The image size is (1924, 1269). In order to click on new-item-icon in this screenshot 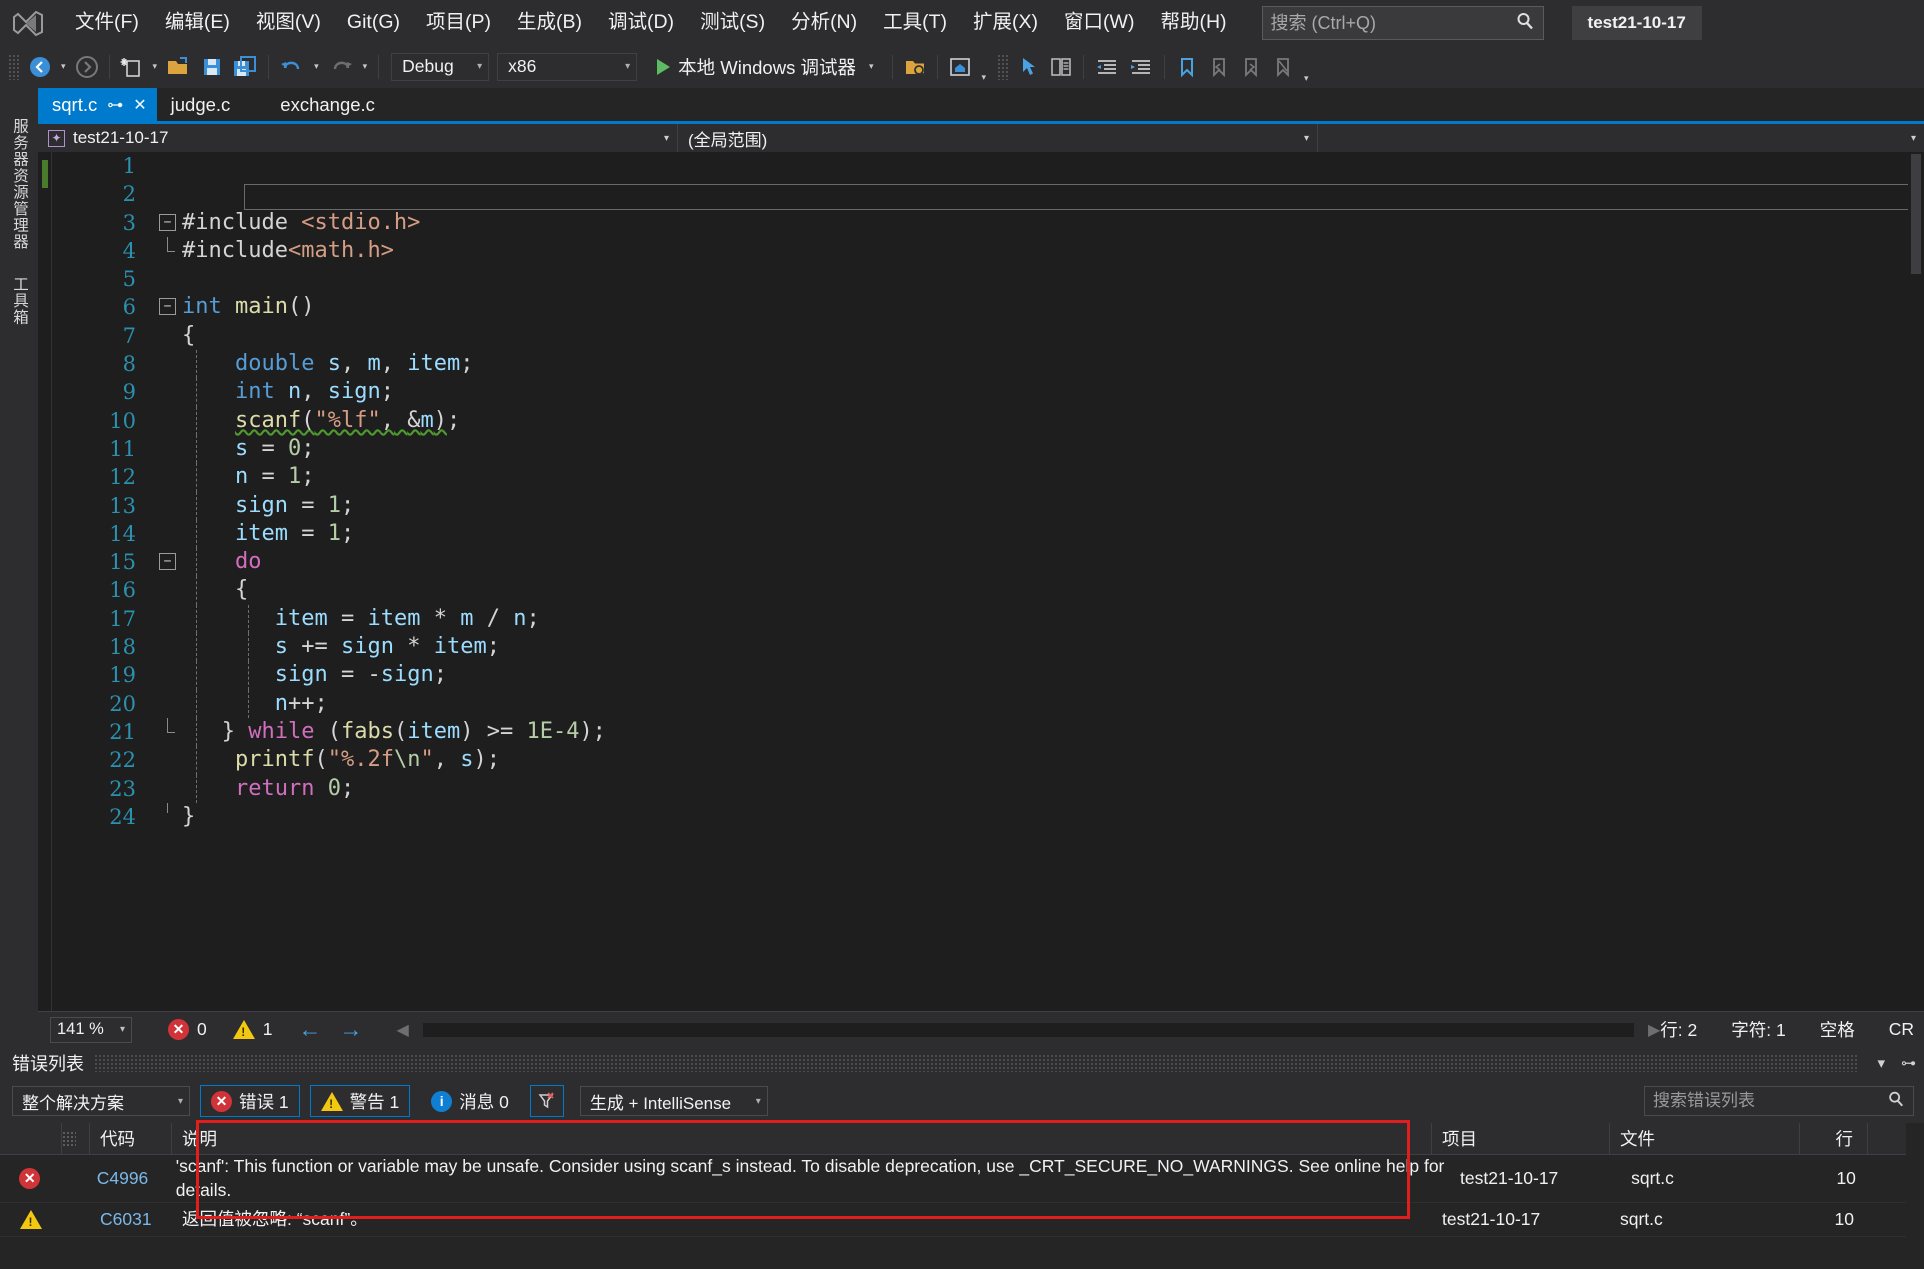, I will do `click(132, 67)`.